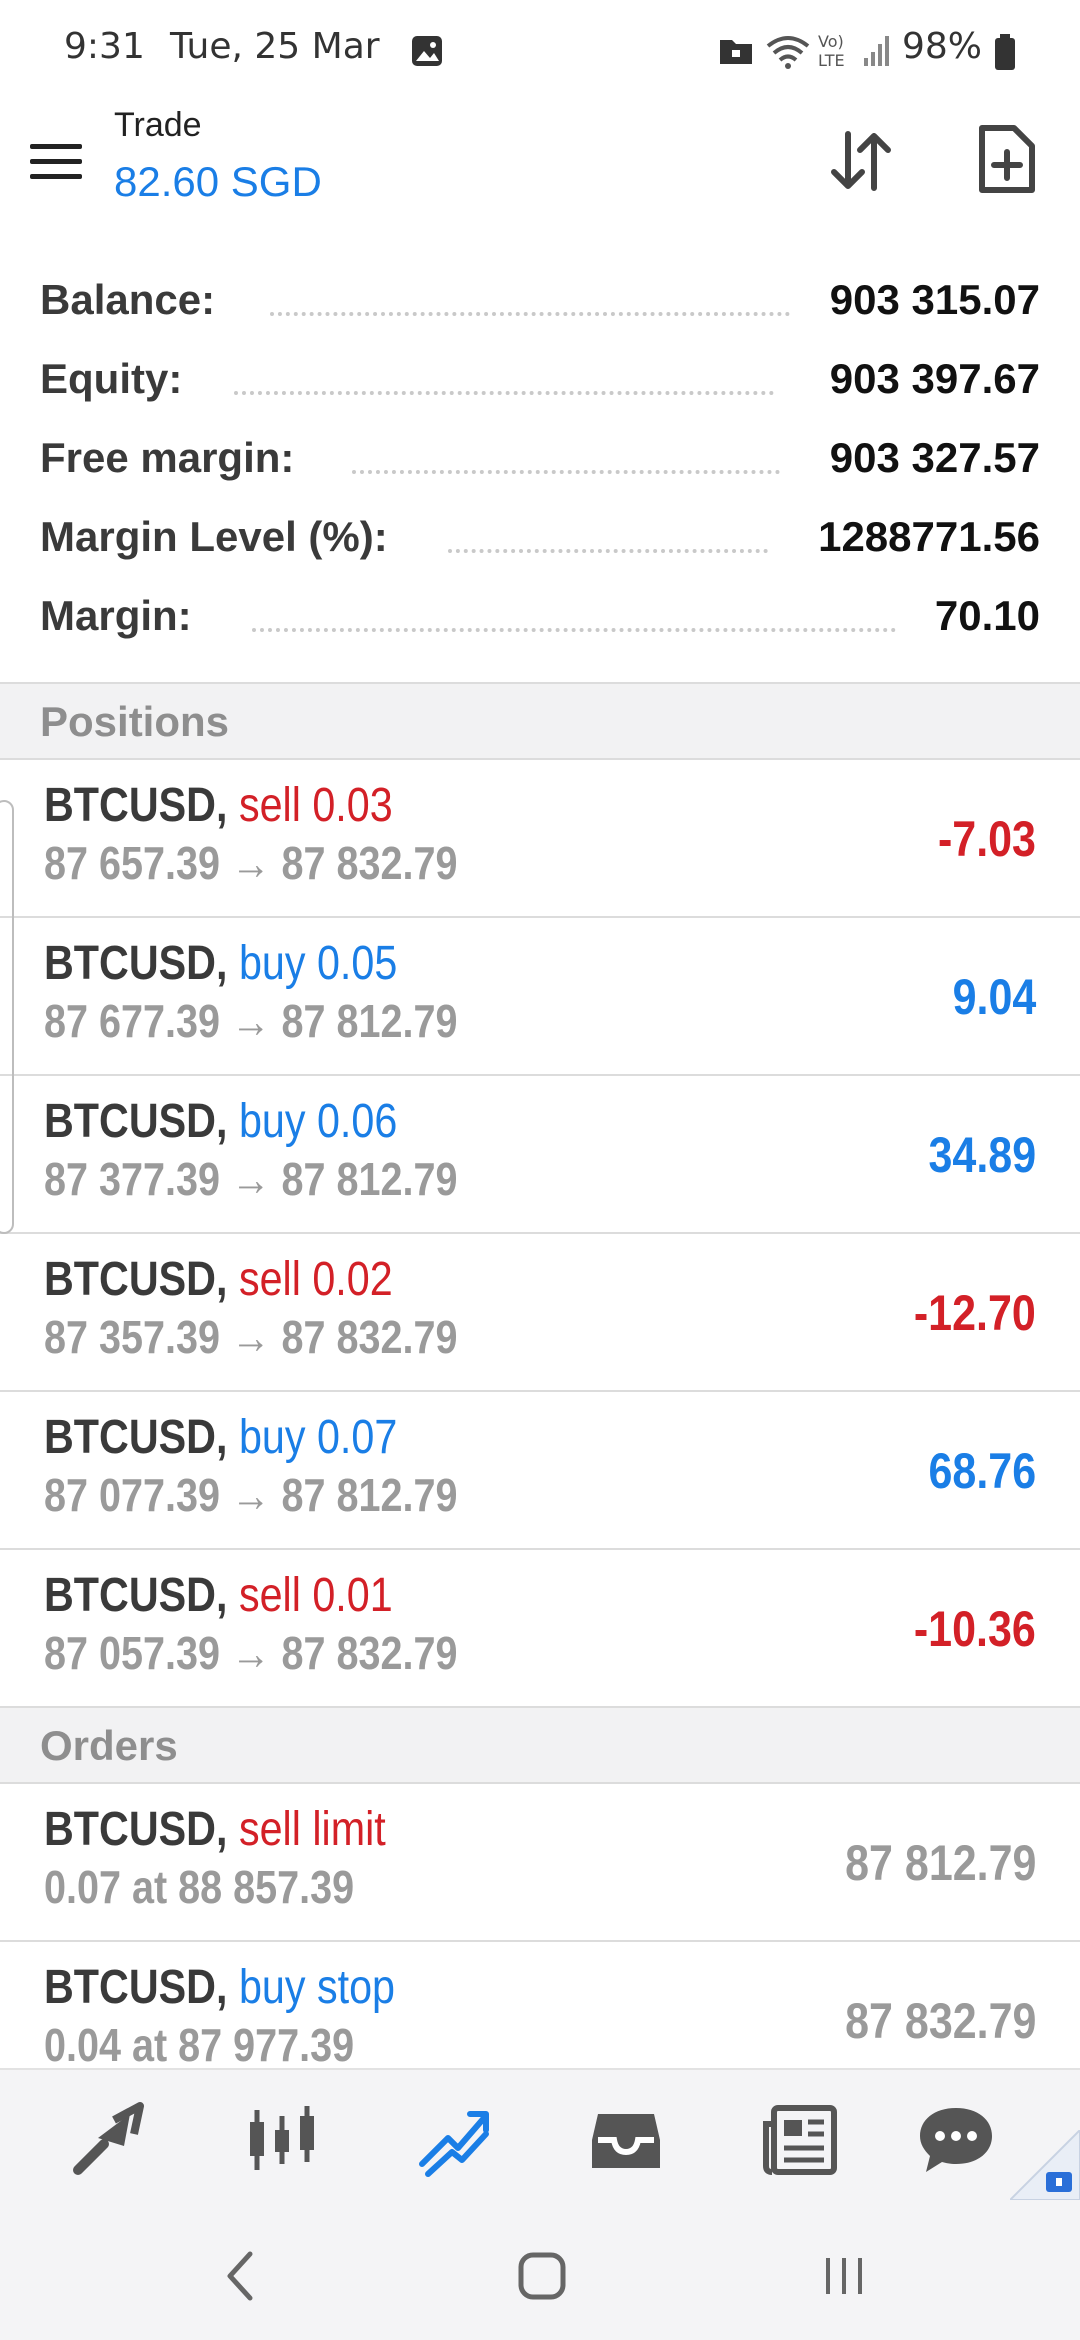 The image size is (1080, 2340). What do you see at coordinates (861, 161) in the screenshot?
I see `sort-arrows-icon` at bounding box center [861, 161].